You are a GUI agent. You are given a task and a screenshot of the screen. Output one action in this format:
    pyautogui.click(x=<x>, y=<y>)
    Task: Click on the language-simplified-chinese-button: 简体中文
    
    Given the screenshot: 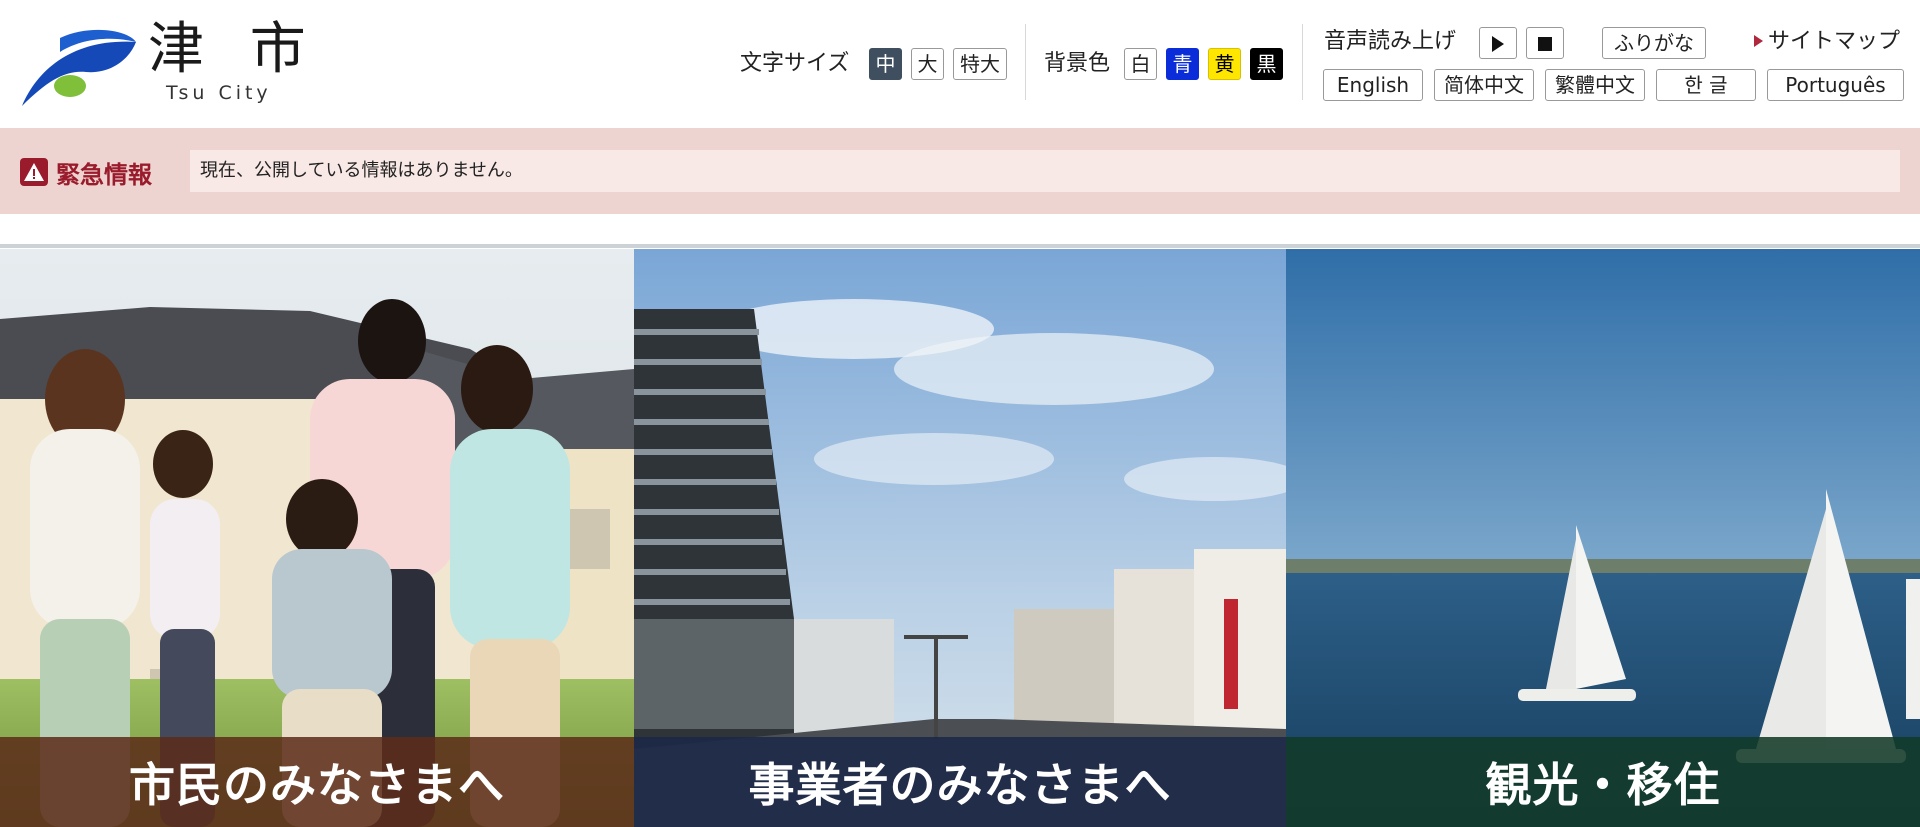 What is the action you would take?
    pyautogui.click(x=1484, y=85)
    